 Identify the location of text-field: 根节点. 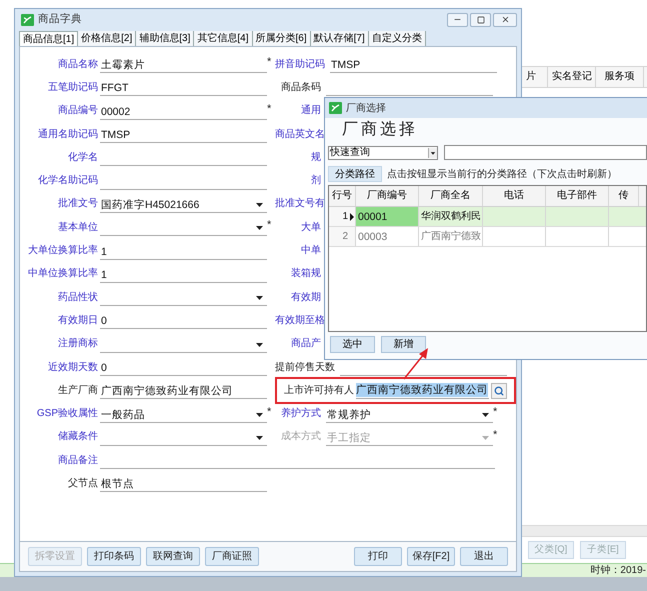
(183, 483).